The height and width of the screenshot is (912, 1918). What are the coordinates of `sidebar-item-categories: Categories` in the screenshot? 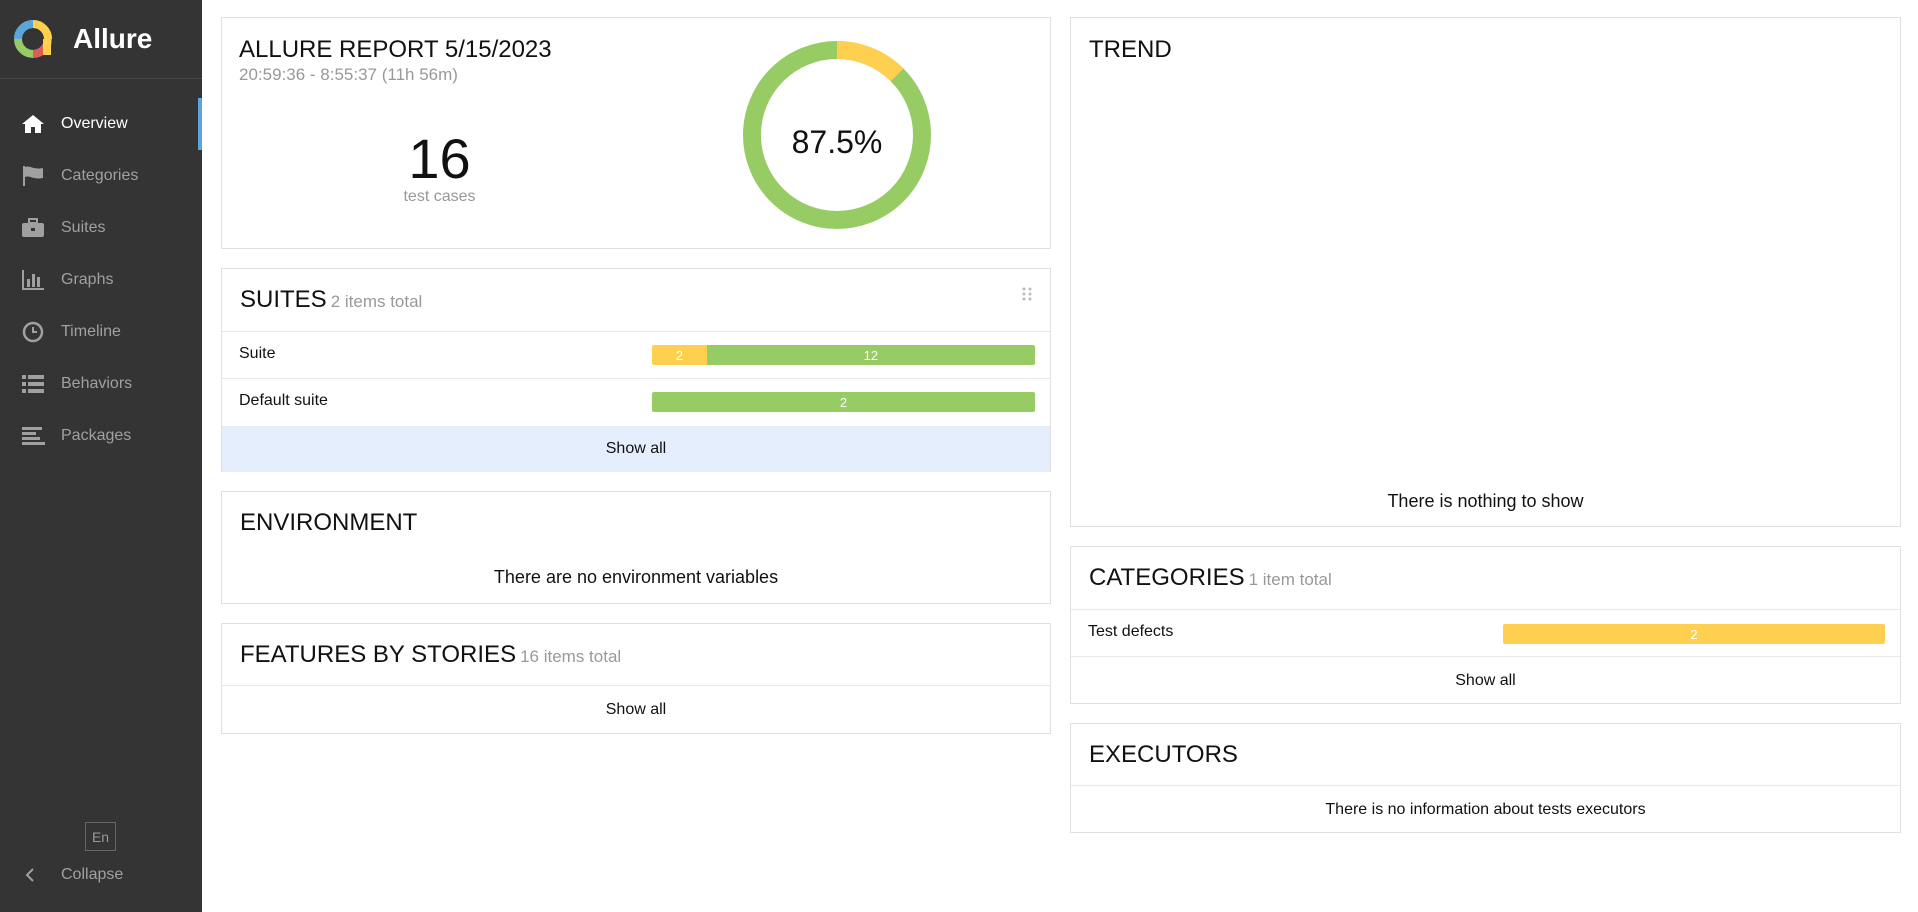 It's located at (101, 176).